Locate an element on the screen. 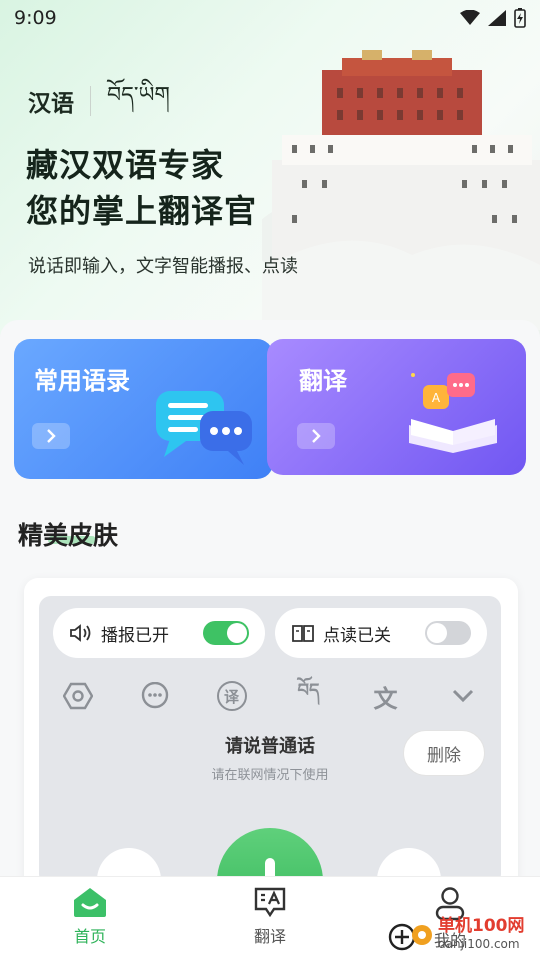  status-bar: 9:09 is located at coordinates (270, 18).